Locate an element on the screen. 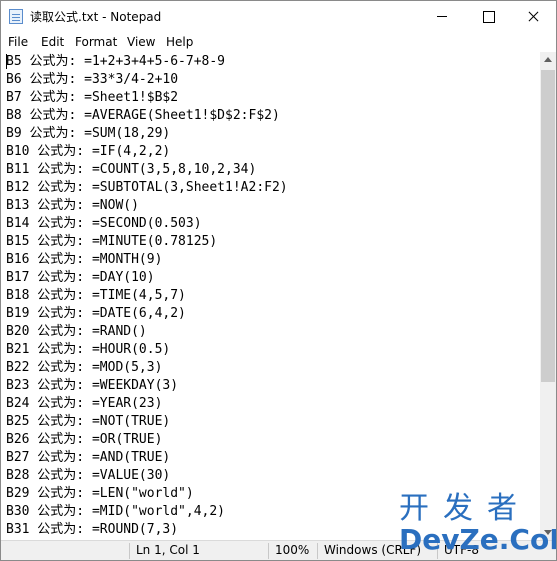 This screenshot has width=557, height=561. scroll-up-icon is located at coordinates (548, 59).